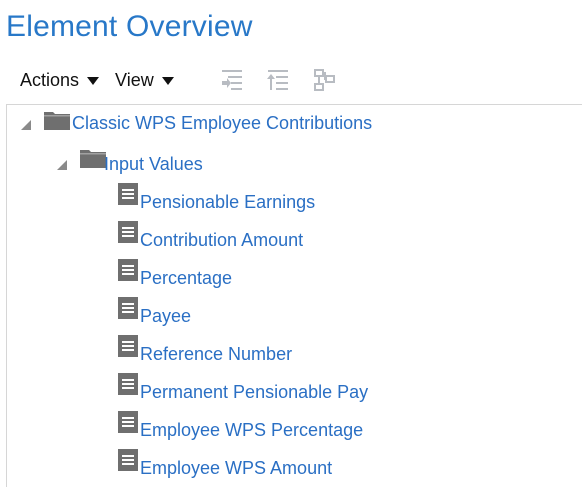 Image resolution: width=582 pixels, height=487 pixels. I want to click on toolbar: Actions View, so click(105, 80).